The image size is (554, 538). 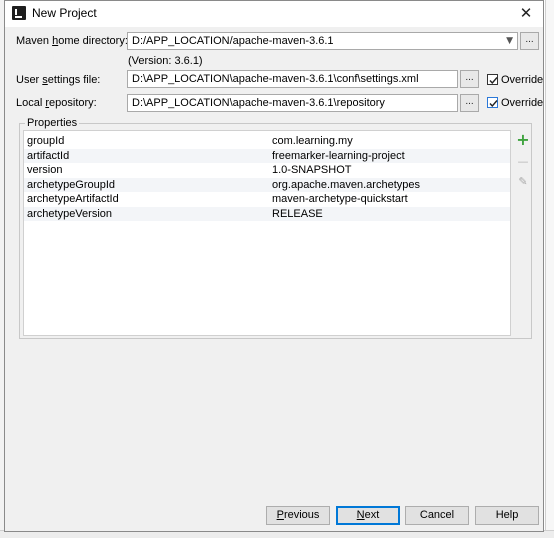 I want to click on user-settings-override-checkbox, so click(x=492, y=79).